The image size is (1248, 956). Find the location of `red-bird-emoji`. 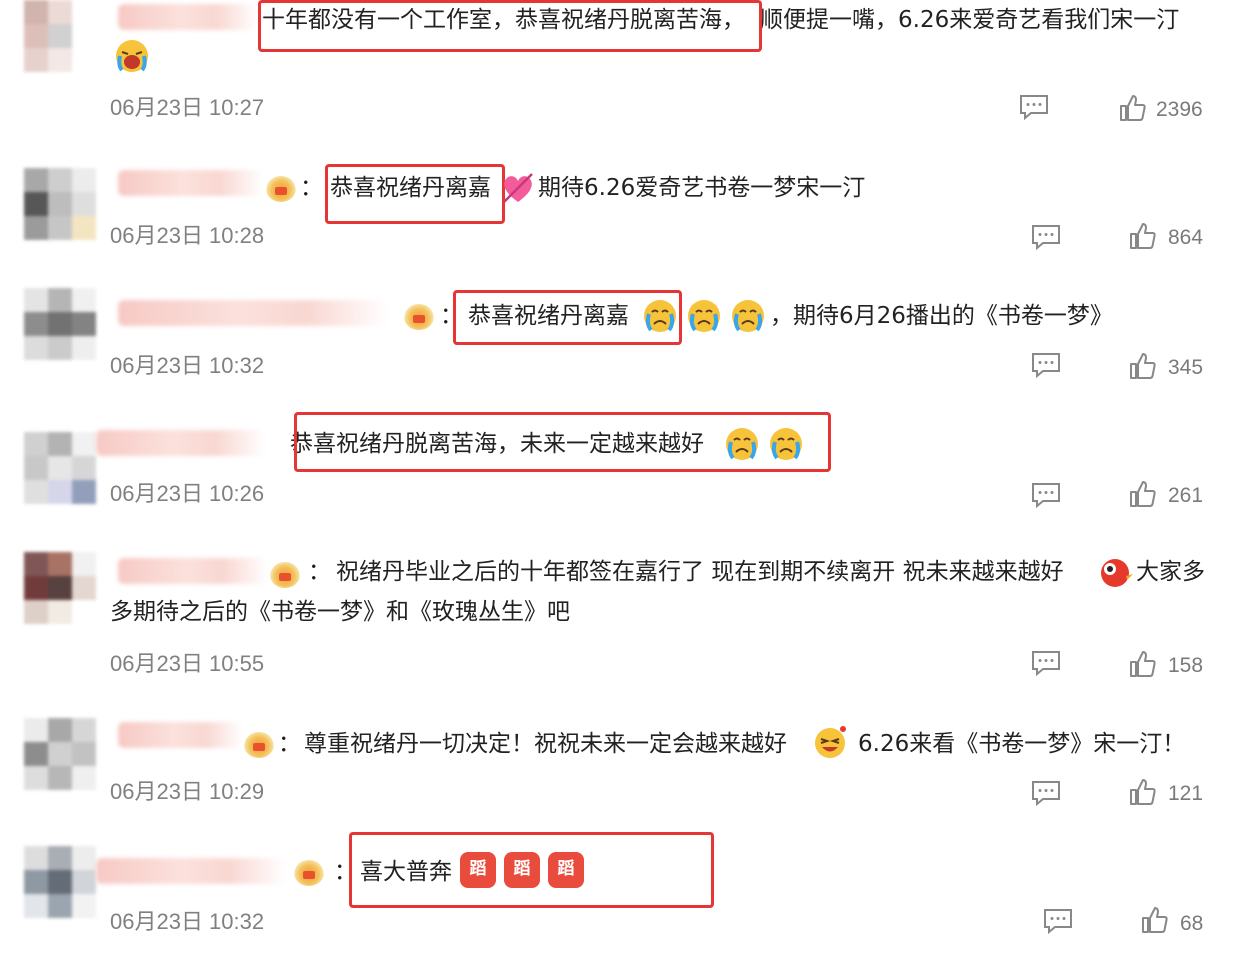

red-bird-emoji is located at coordinates (1117, 573).